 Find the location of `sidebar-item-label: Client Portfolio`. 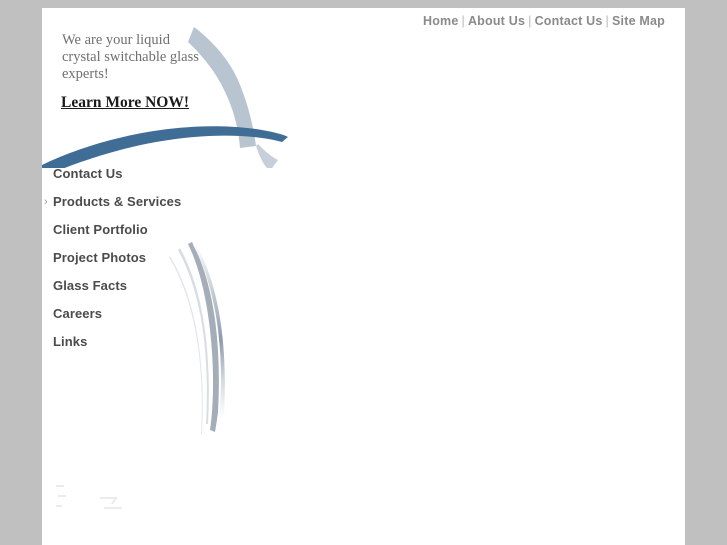

sidebar-item-label: Client Portfolio is located at coordinates (100, 229).